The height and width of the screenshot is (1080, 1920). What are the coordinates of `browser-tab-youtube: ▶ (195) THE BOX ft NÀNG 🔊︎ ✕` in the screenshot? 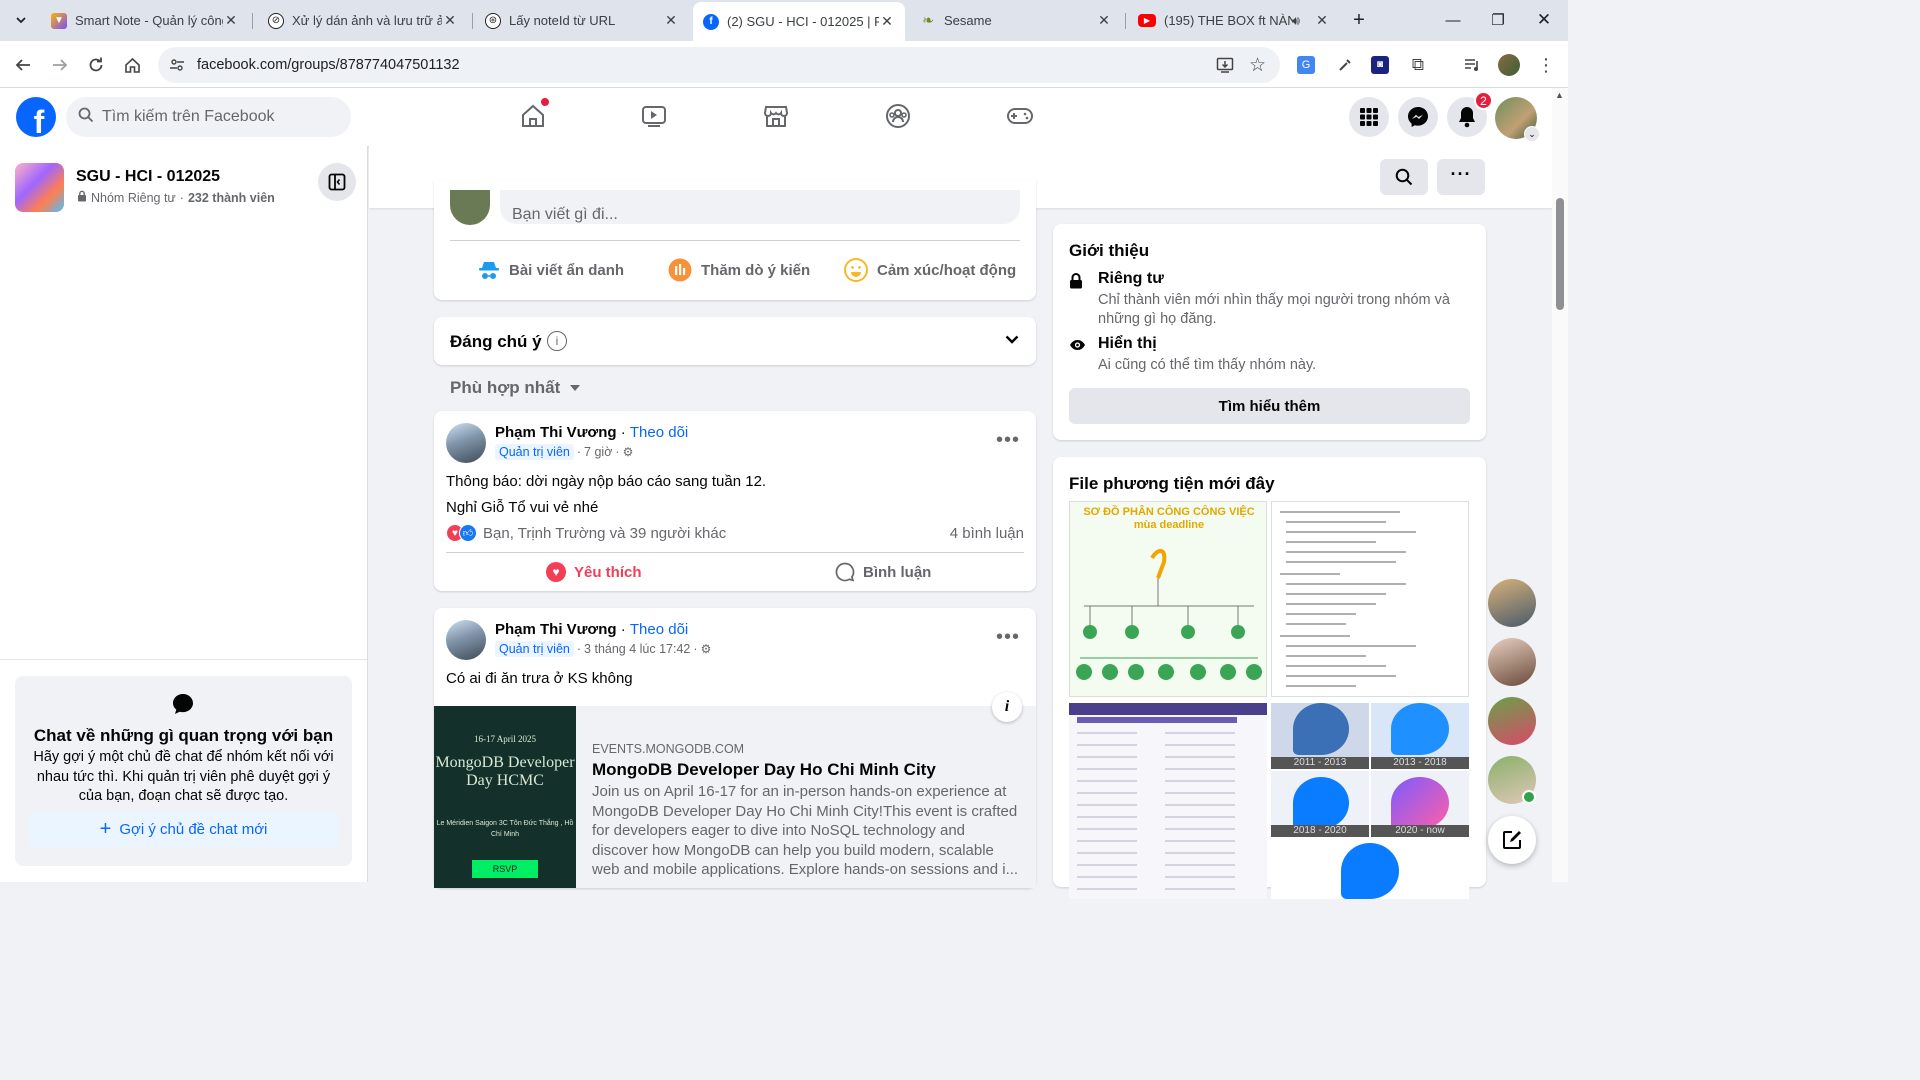 It's located at (1234, 20).